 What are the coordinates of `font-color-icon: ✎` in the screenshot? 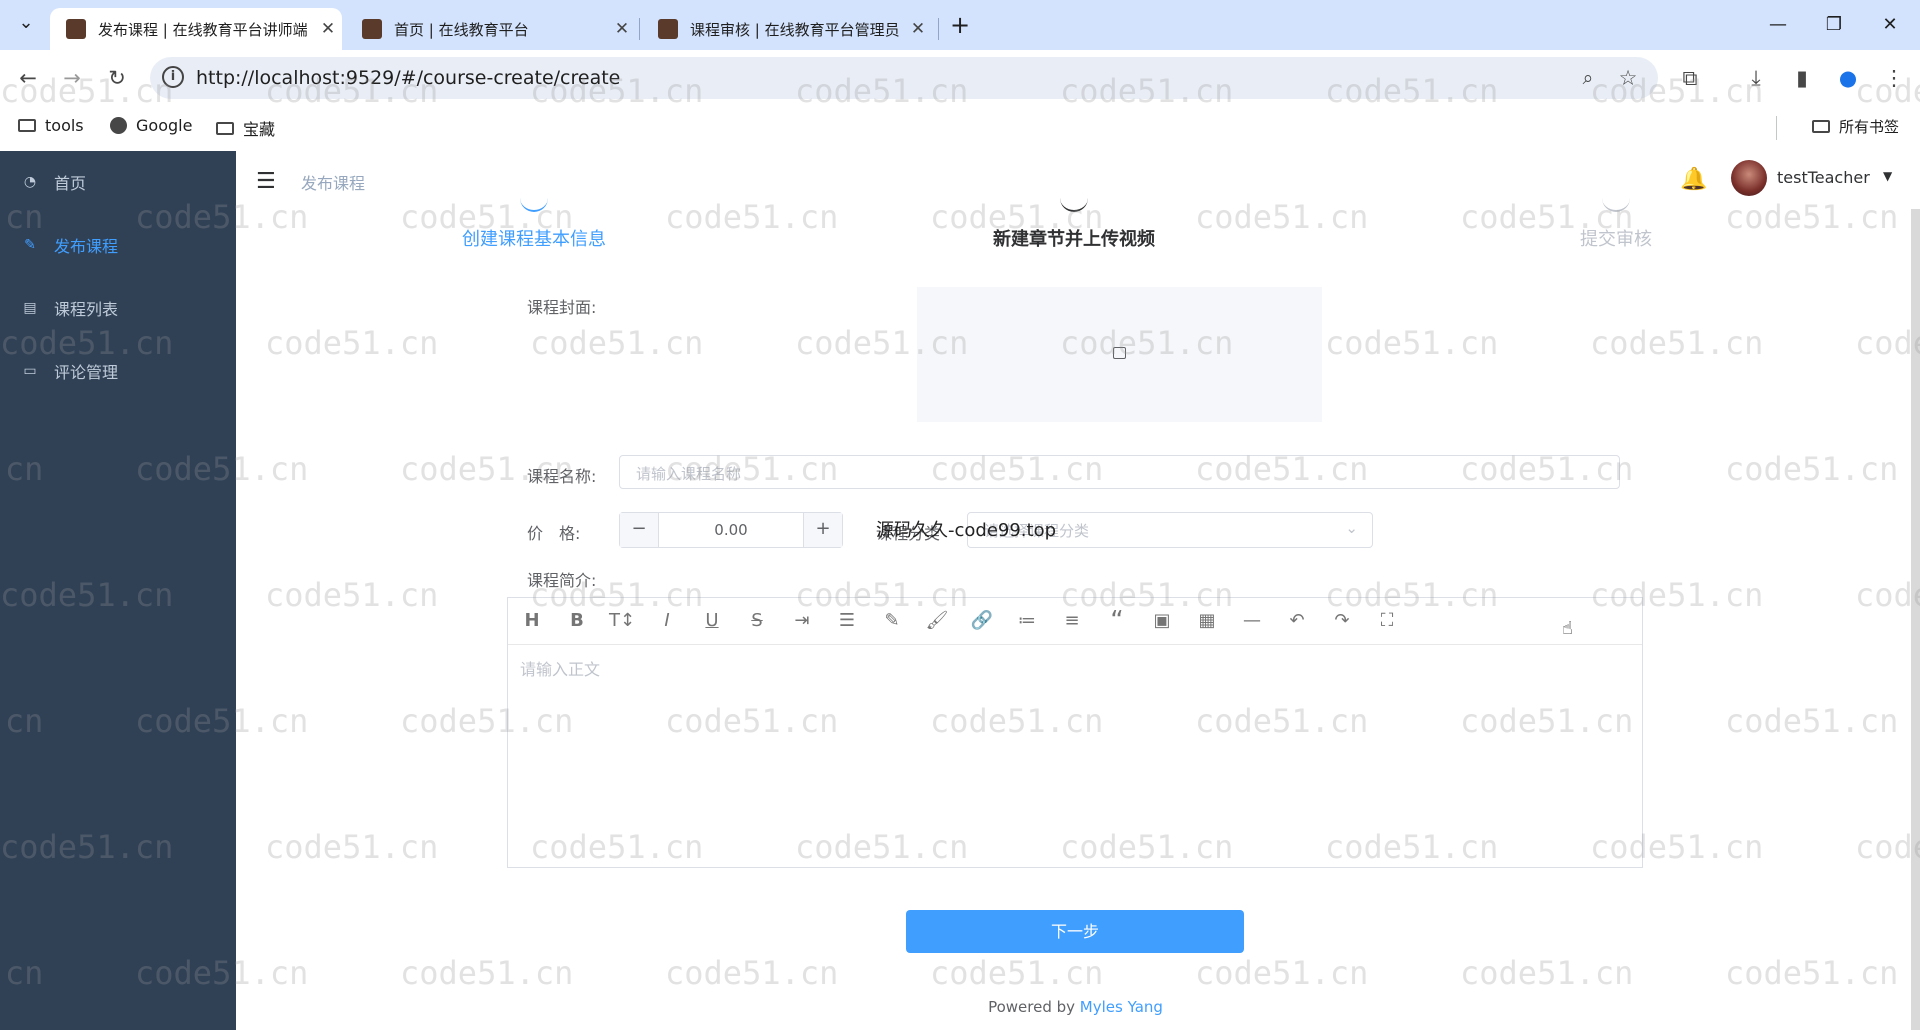 It's located at (892, 621).